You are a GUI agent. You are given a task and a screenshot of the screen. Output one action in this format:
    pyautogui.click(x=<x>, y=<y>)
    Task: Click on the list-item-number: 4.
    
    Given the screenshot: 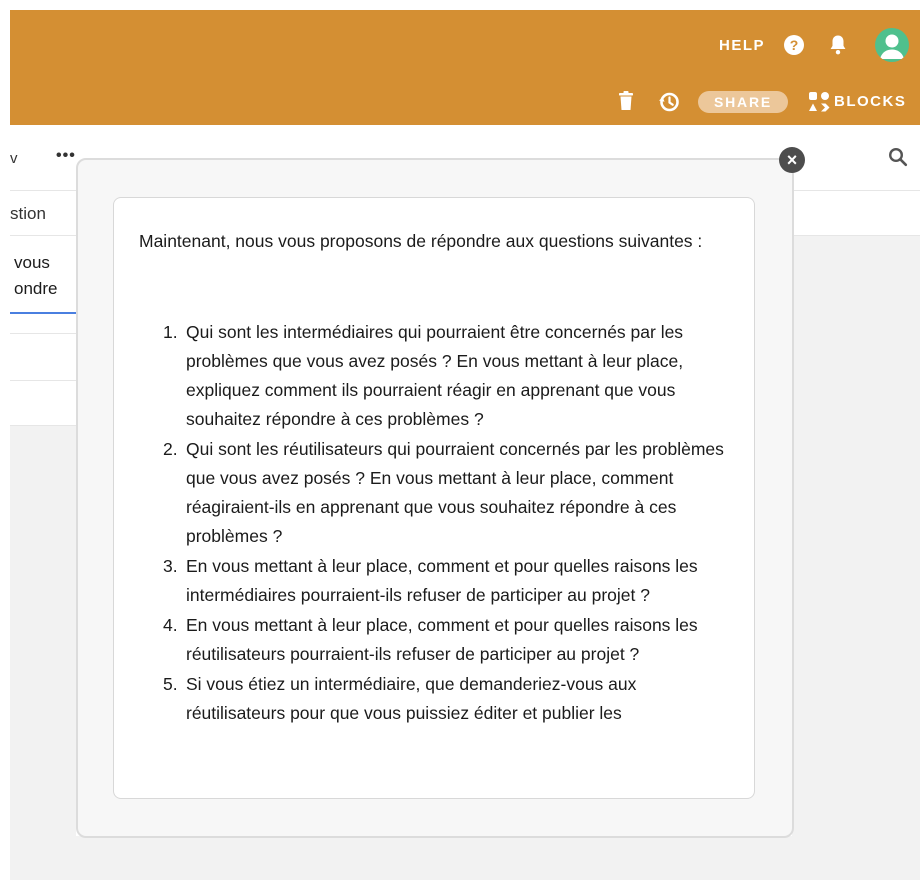 What is the action you would take?
    pyautogui.click(x=170, y=625)
    